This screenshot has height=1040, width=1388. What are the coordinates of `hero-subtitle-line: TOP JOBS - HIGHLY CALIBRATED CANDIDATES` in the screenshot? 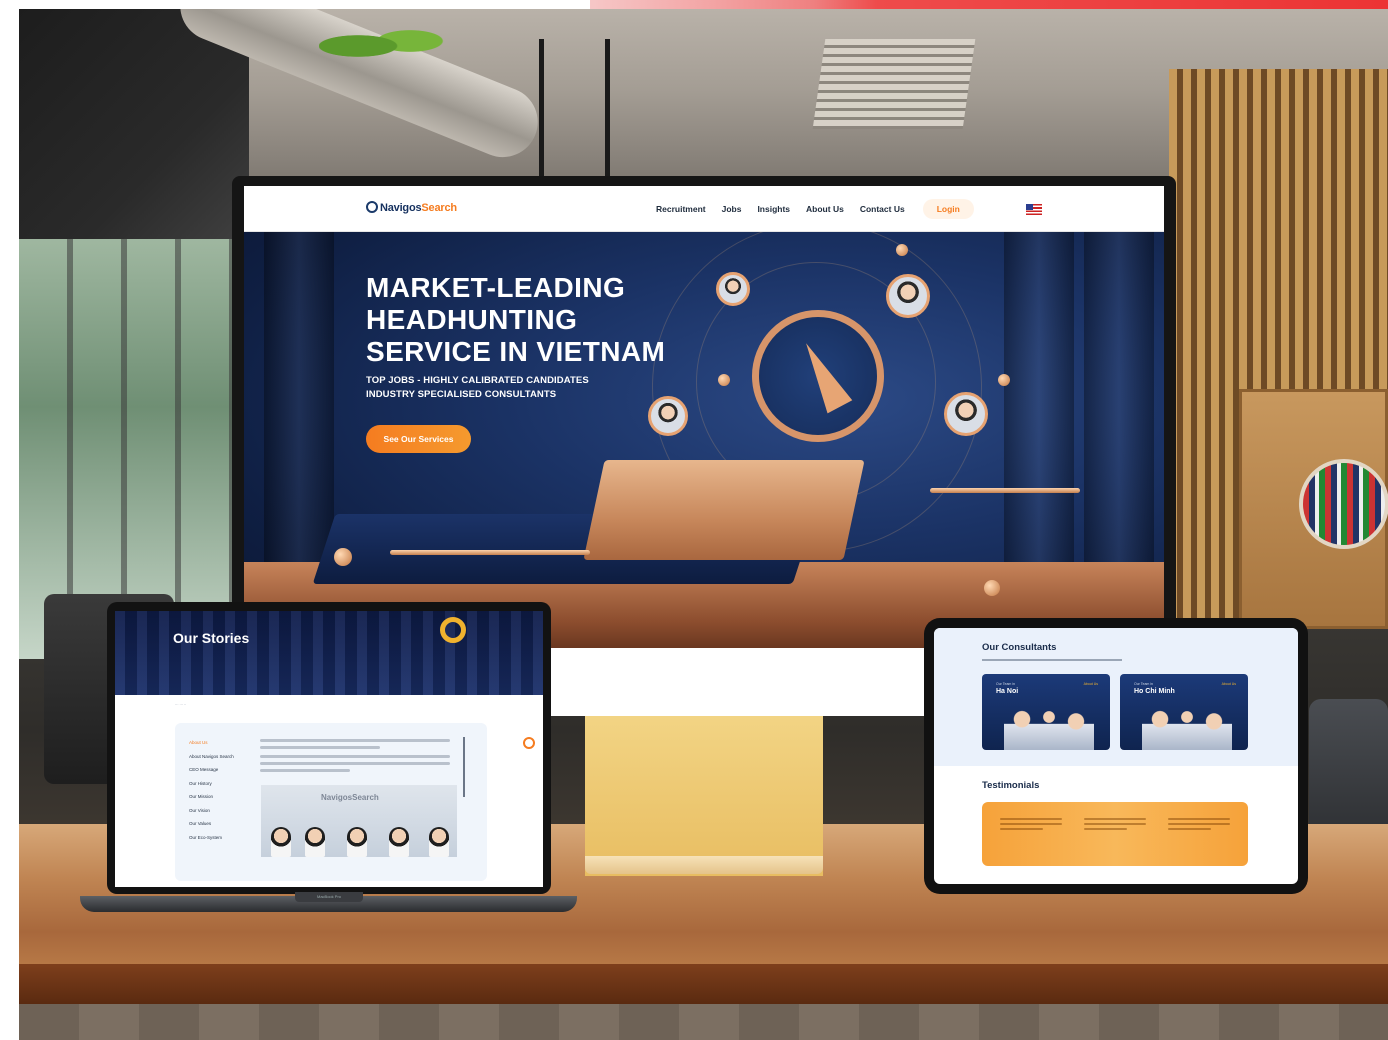 It's located at (477, 380).